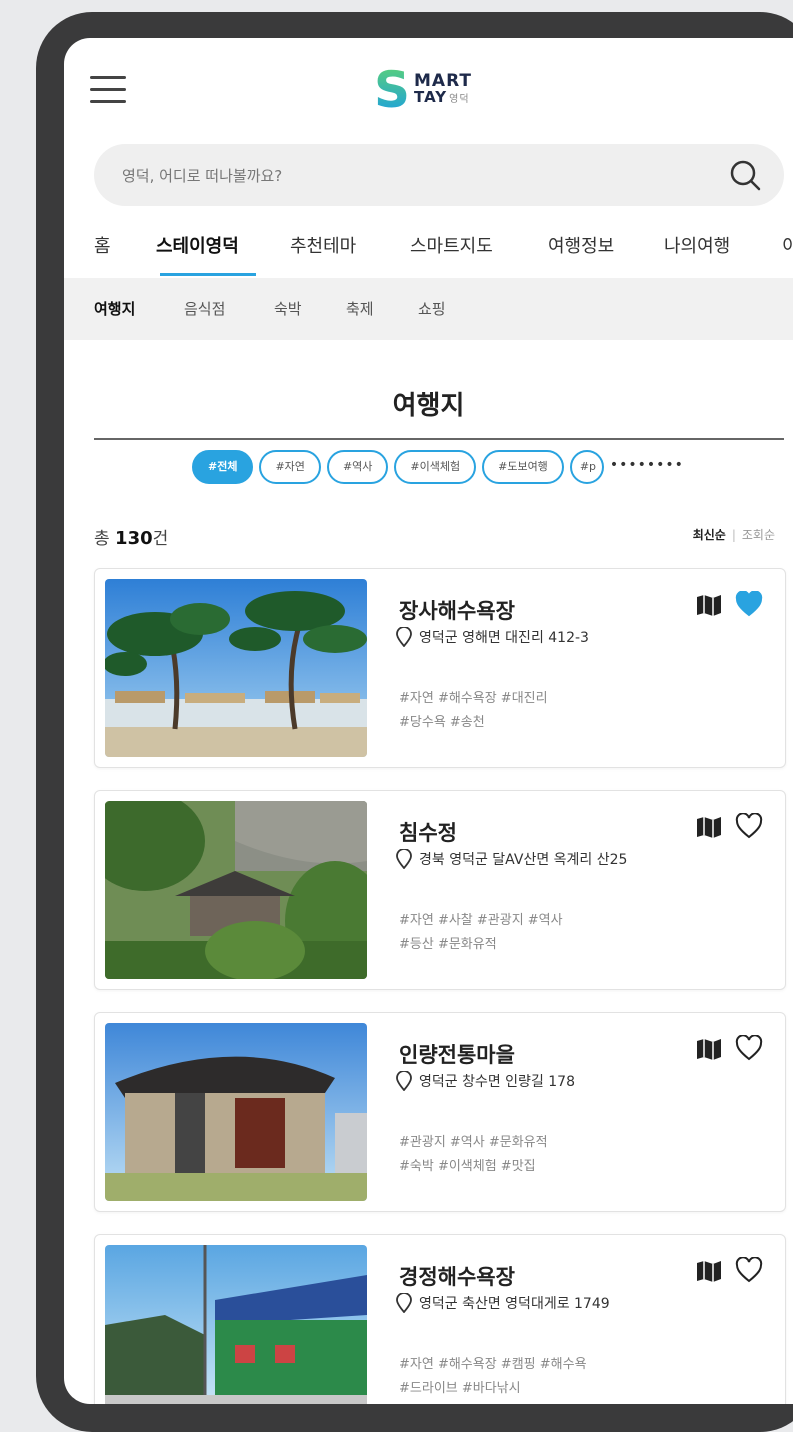  I want to click on top-bar: S MART TAY 영덕, so click(428, 87).